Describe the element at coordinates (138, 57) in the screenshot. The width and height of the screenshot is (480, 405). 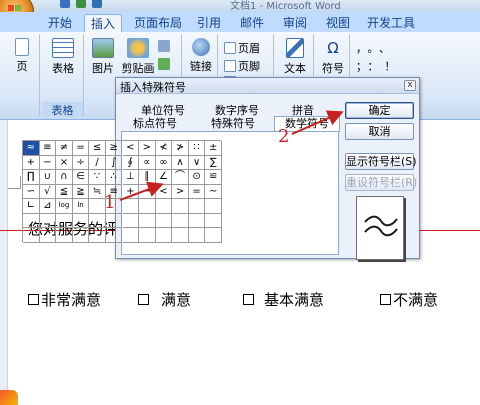
I see `clipart-button: 剪贴画` at that location.